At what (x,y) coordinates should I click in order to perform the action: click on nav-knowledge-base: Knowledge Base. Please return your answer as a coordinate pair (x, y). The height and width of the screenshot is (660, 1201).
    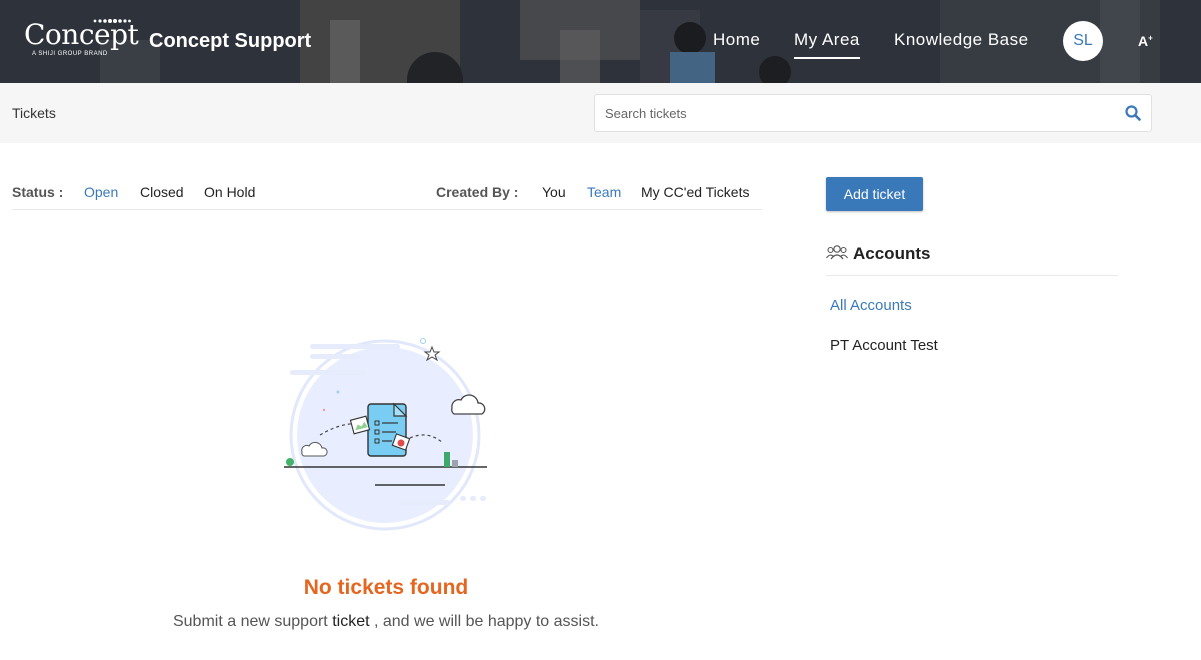
    Looking at the image, I should click on (961, 40).